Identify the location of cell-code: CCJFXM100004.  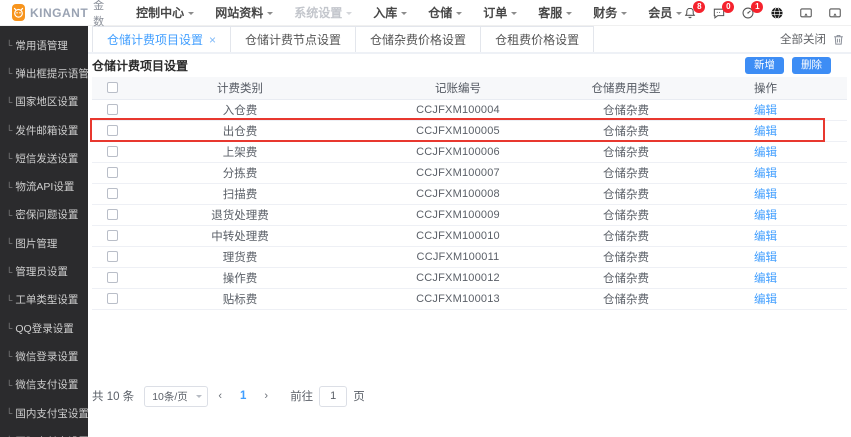
(458, 110).